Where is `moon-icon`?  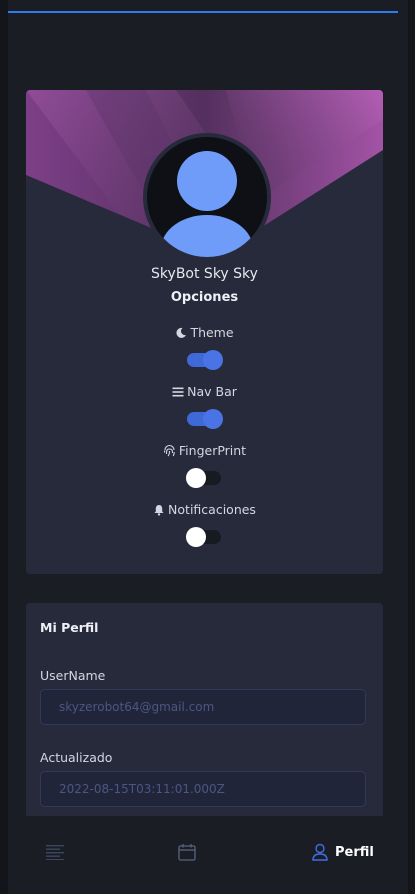 moon-icon is located at coordinates (181, 332).